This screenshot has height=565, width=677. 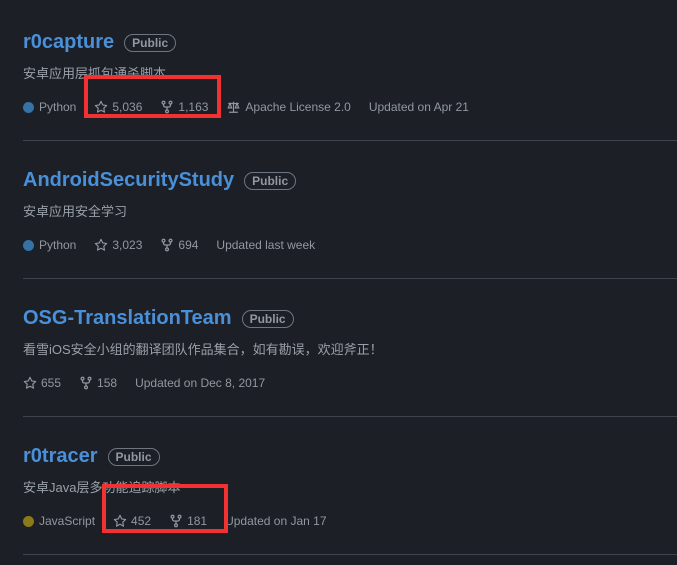 I want to click on repo-meta: Python 3,023 694 Updated last week, so click(x=178, y=245).